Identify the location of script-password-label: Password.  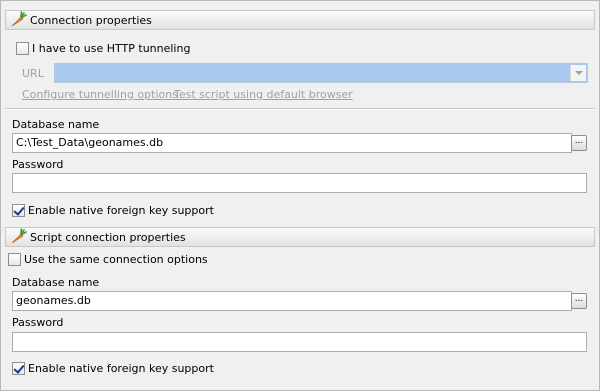
(38, 322).